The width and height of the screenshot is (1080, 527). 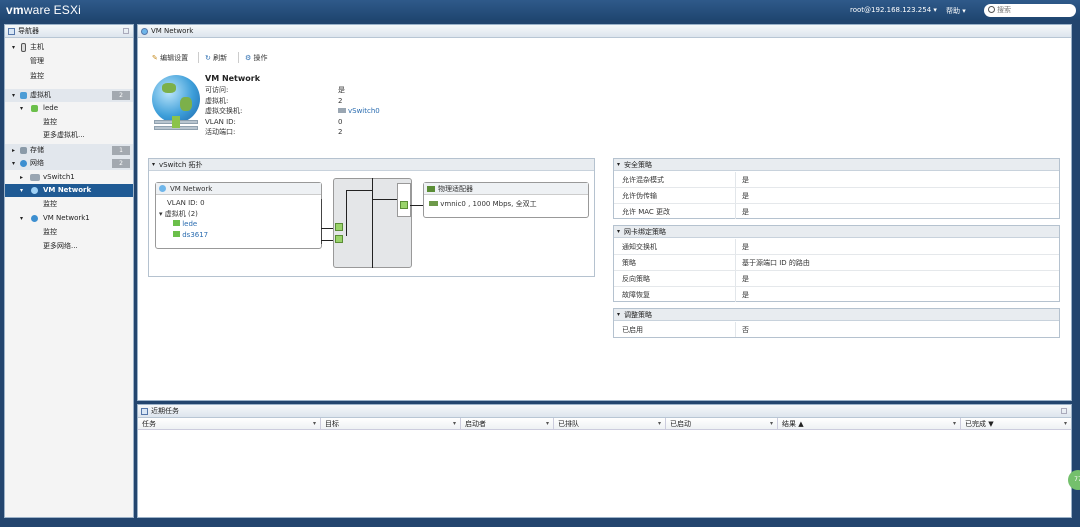 I want to click on column-header-initiator: 启动者 ▾, so click(x=507, y=424).